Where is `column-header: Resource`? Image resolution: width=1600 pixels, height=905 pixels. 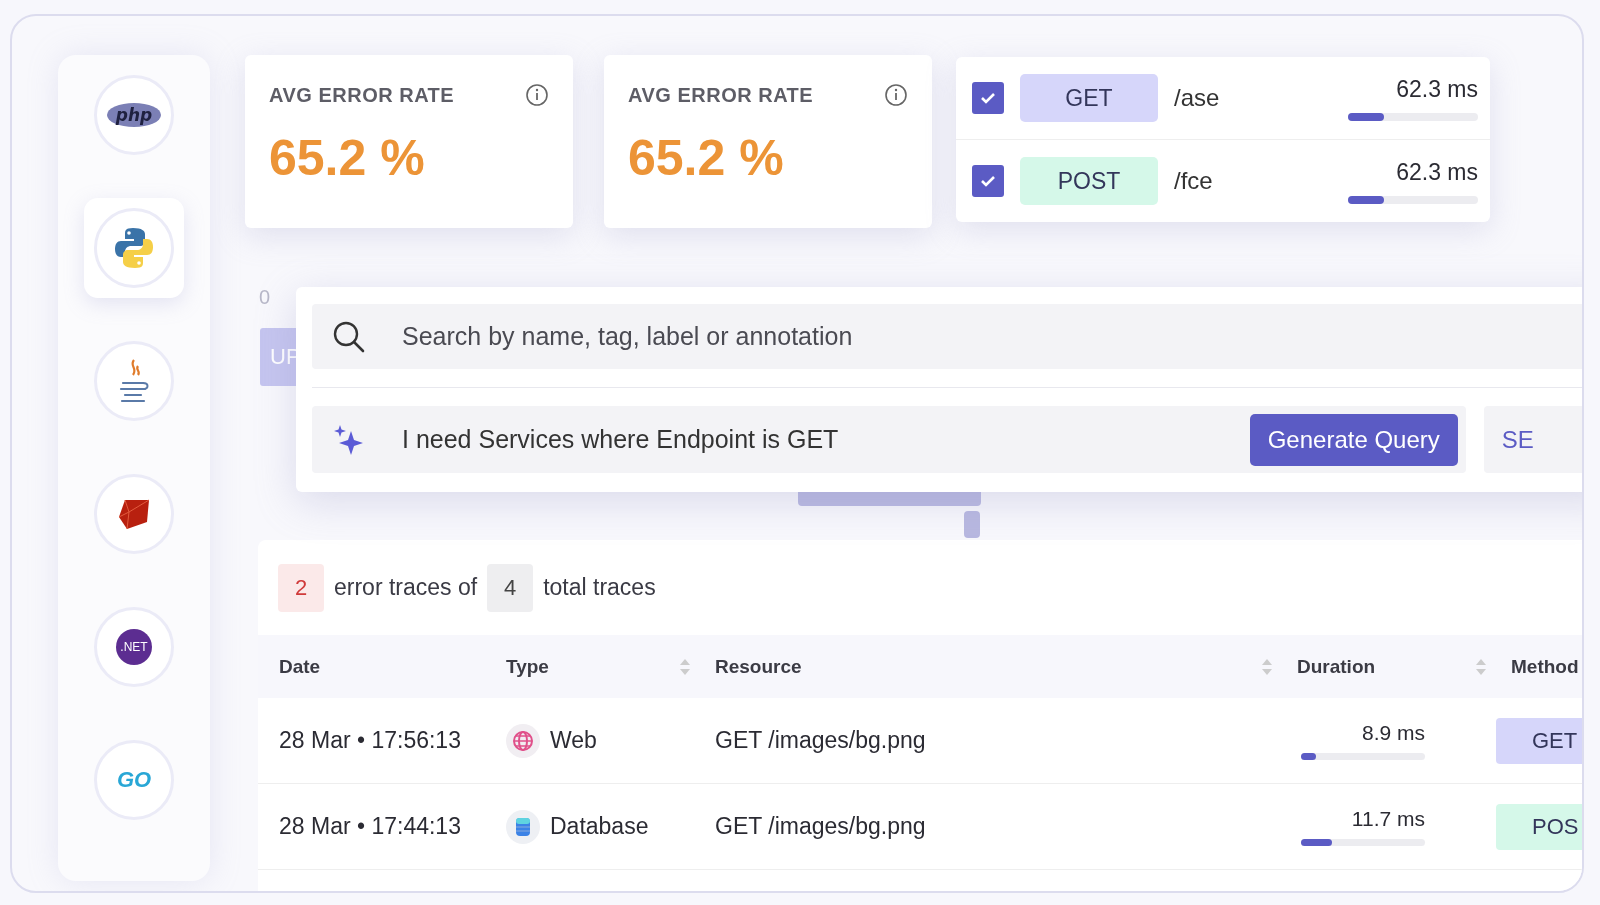
column-header: Resource is located at coordinates (758, 666).